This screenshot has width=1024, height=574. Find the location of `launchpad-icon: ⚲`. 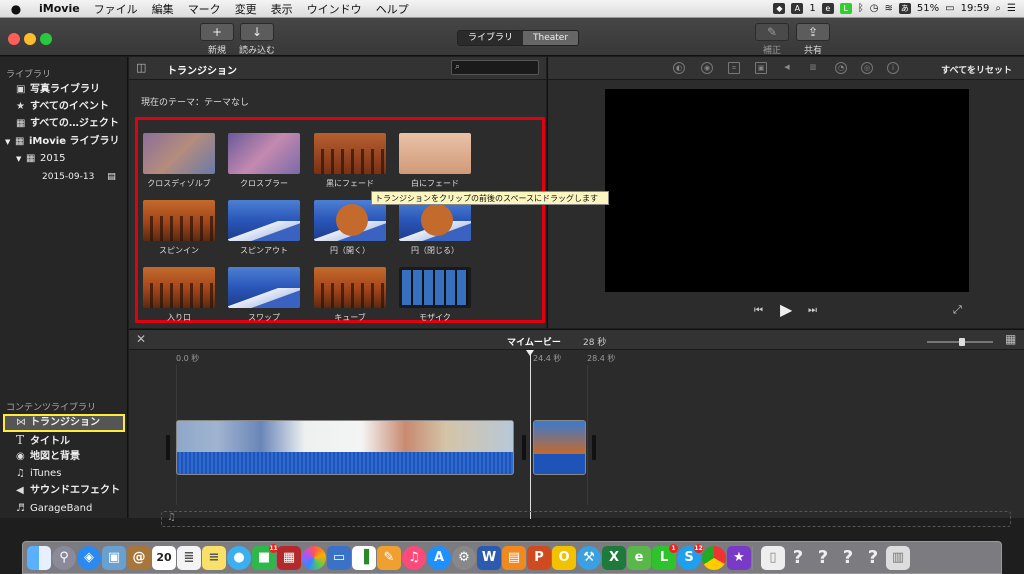

launchpad-icon: ⚲ is located at coordinates (64, 557).